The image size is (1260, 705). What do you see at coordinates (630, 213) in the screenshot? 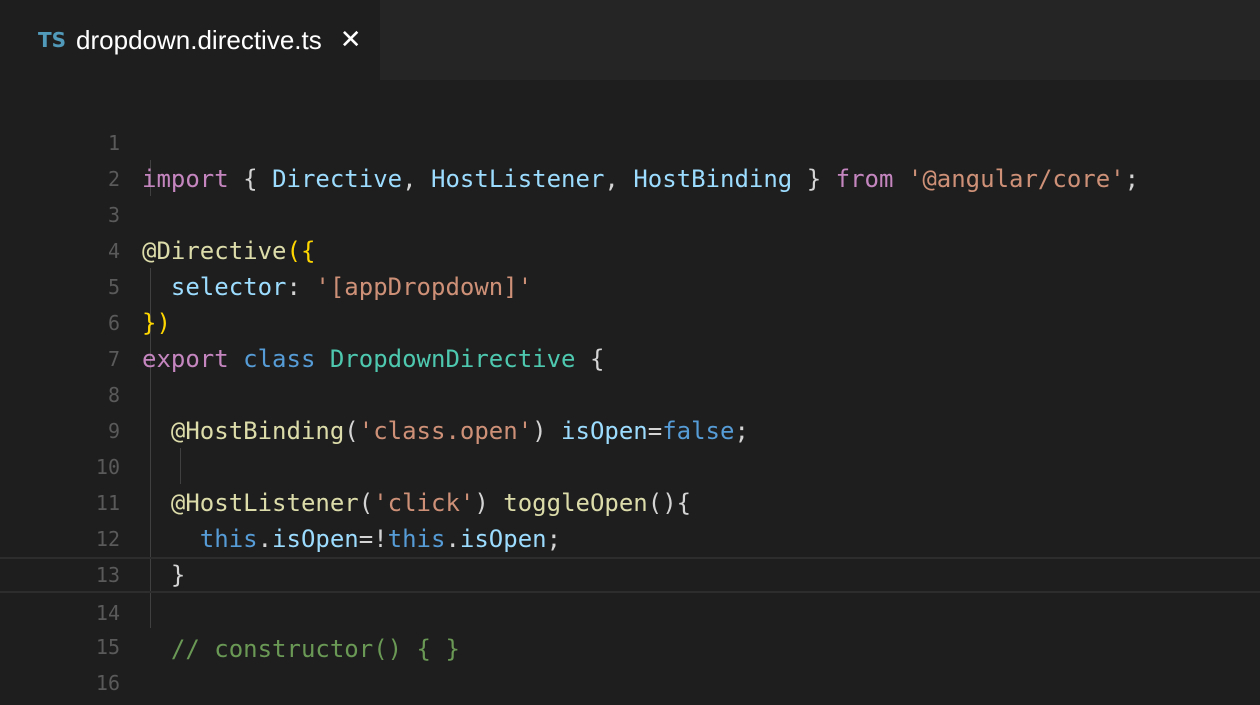
I see `code-line-3: 3 @Directive({` at bounding box center [630, 213].